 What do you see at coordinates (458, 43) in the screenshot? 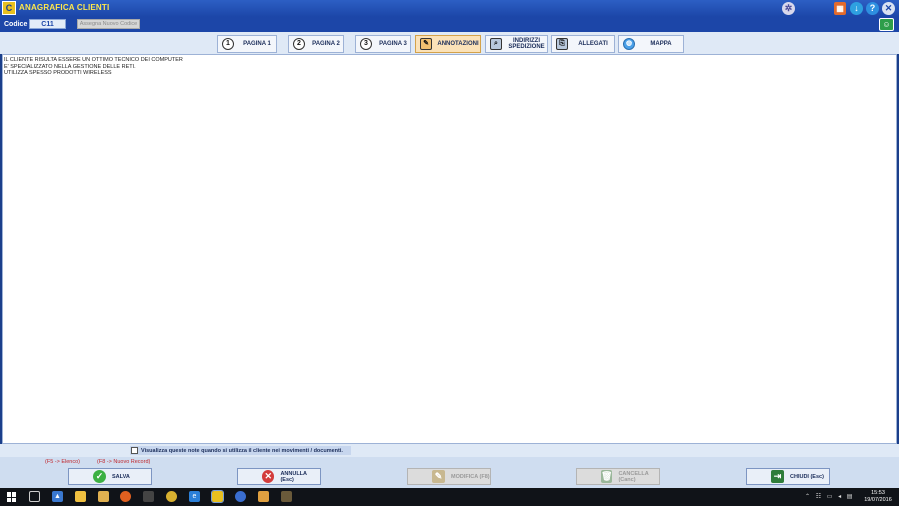
I see `tab-label: ANNOTAZIONI` at bounding box center [458, 43].